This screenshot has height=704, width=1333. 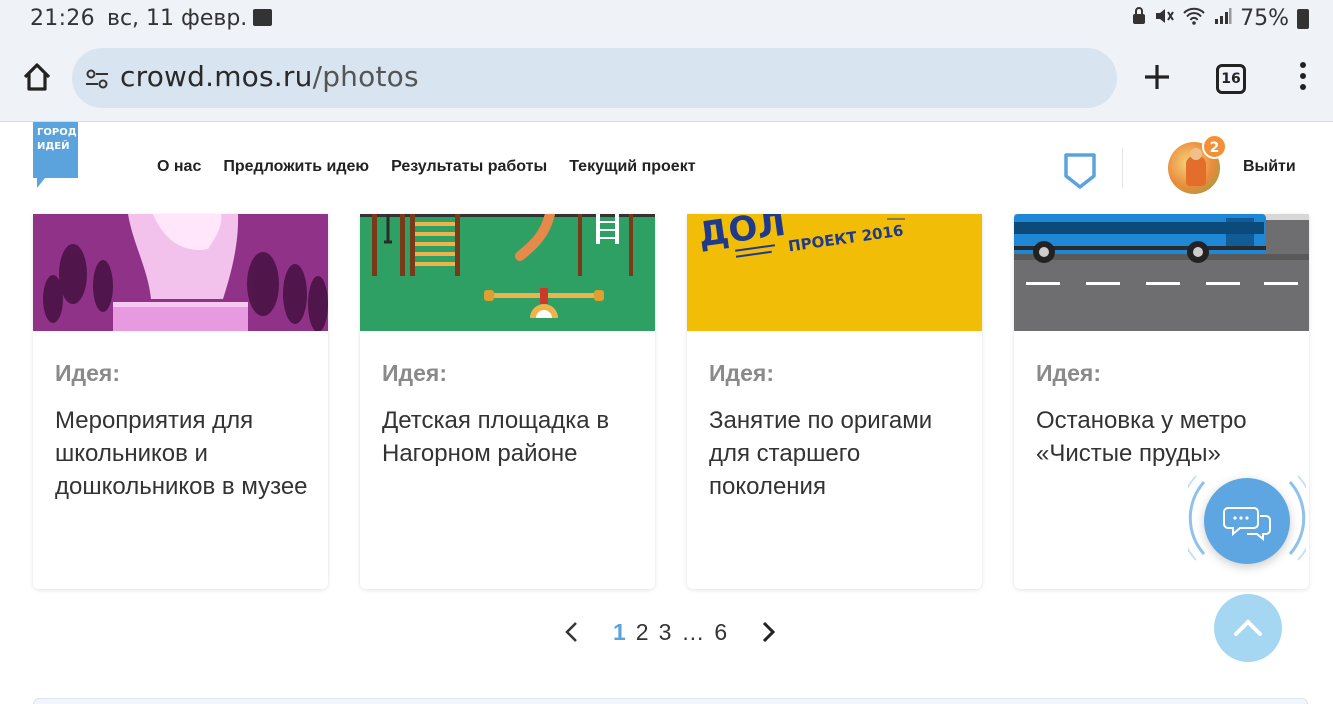 I want to click on idea-image-poster: ДОЛ ПРОЕКТ 2016, so click(x=834, y=272).